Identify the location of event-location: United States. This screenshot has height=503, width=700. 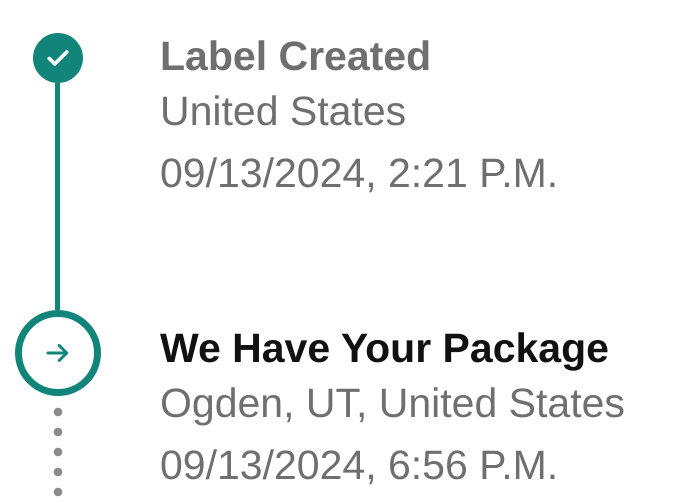
(284, 111).